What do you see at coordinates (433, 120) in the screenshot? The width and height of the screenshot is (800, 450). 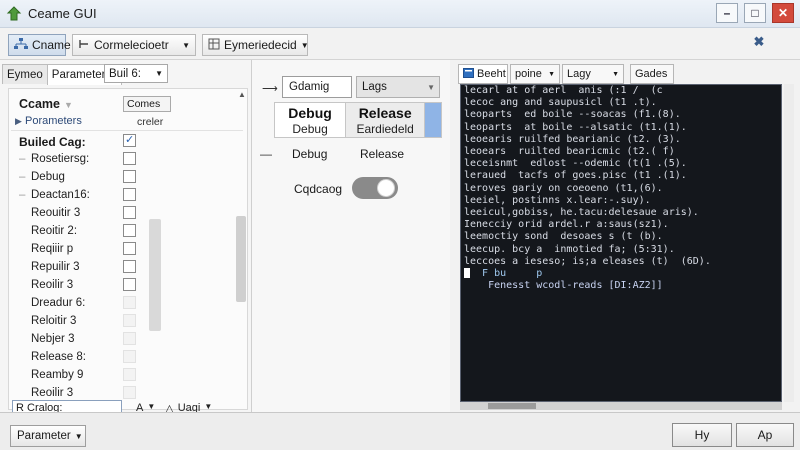 I see `selection-highlight` at bounding box center [433, 120].